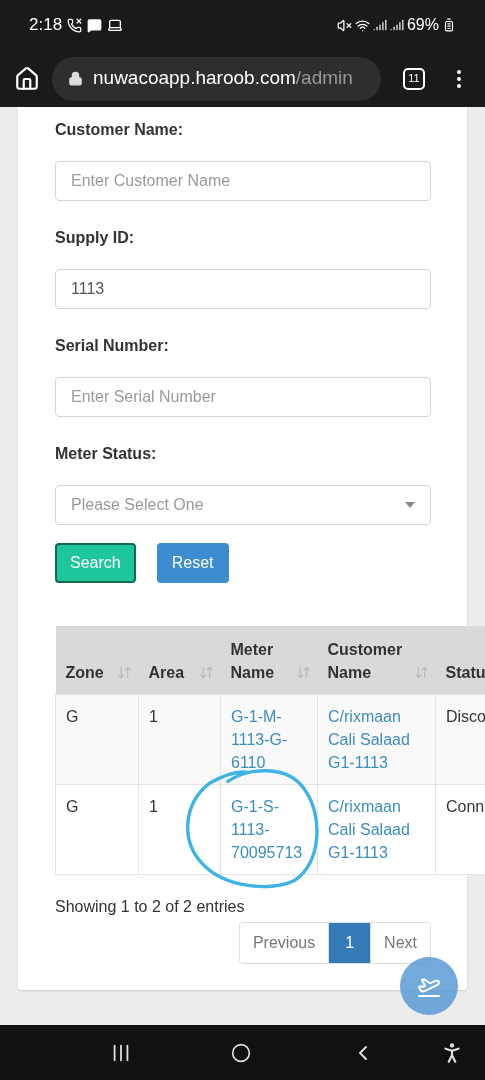 This screenshot has width=485, height=1080. I want to click on clock-text: 2:18, so click(46, 25).